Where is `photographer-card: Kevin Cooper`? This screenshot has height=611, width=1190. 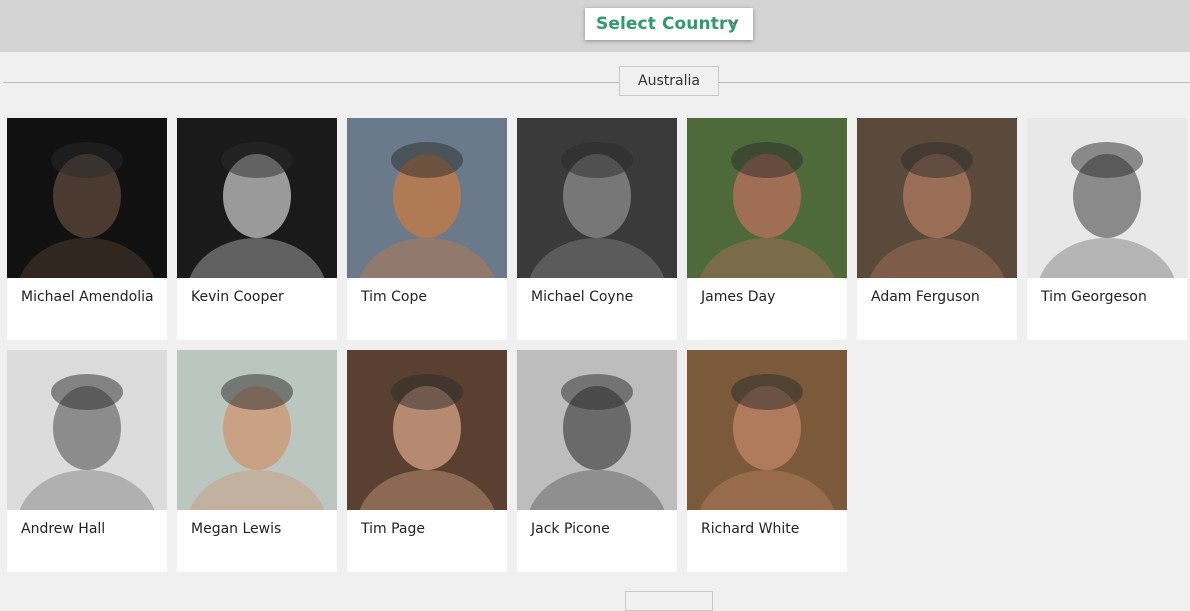
photographer-card: Kevin Cooper is located at coordinates (257, 229).